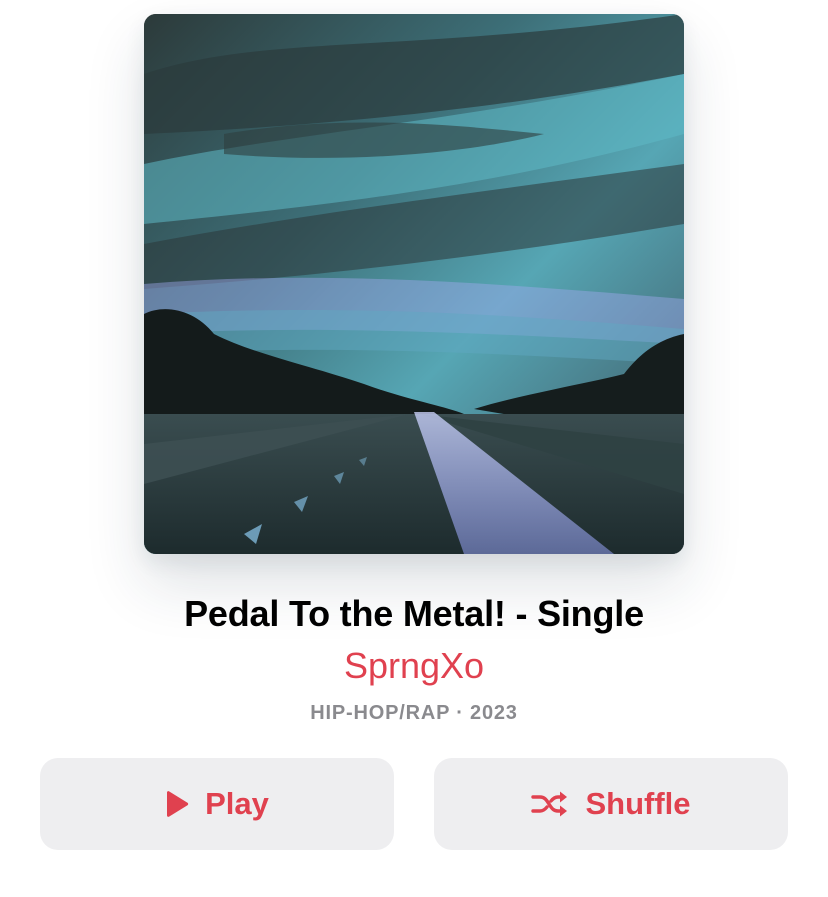 The image size is (828, 897). Describe the element at coordinates (237, 803) in the screenshot. I see `play-button-label: Play` at that location.